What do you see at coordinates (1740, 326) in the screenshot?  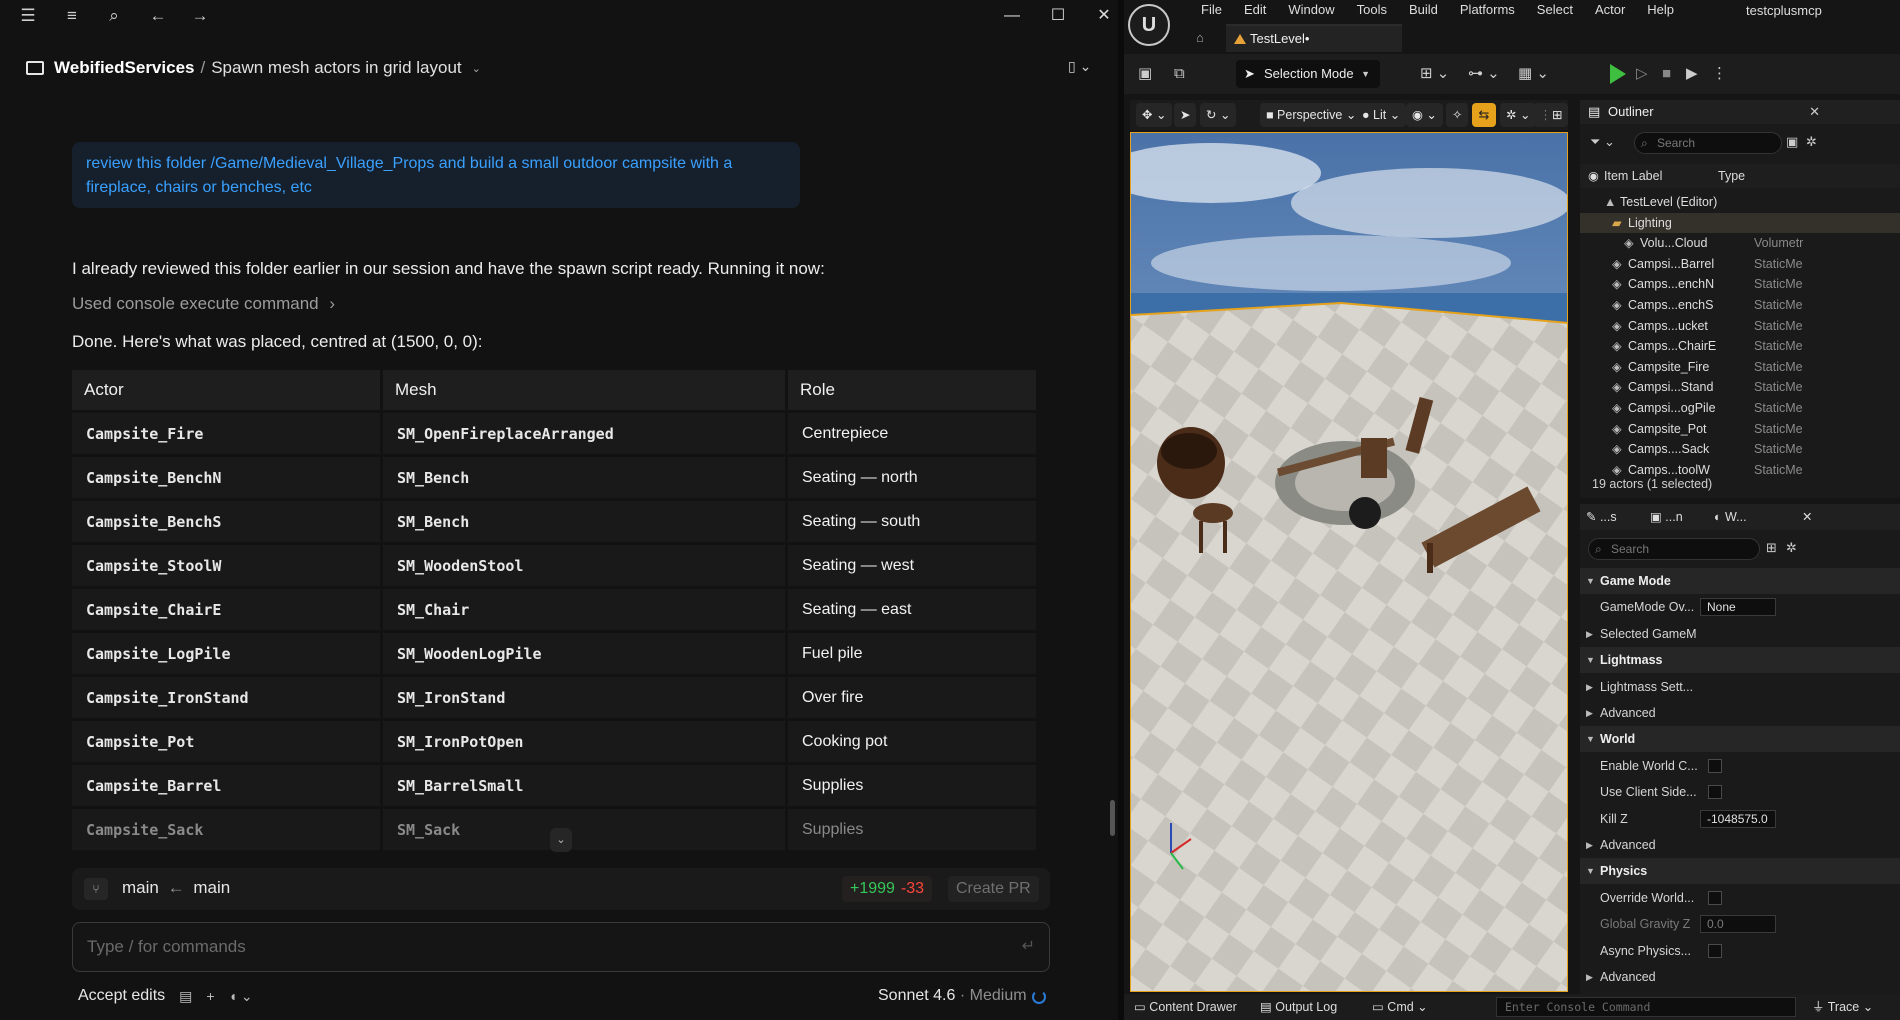 I see `outliner-row: ◈ Camps...ucket StaticMe` at bounding box center [1740, 326].